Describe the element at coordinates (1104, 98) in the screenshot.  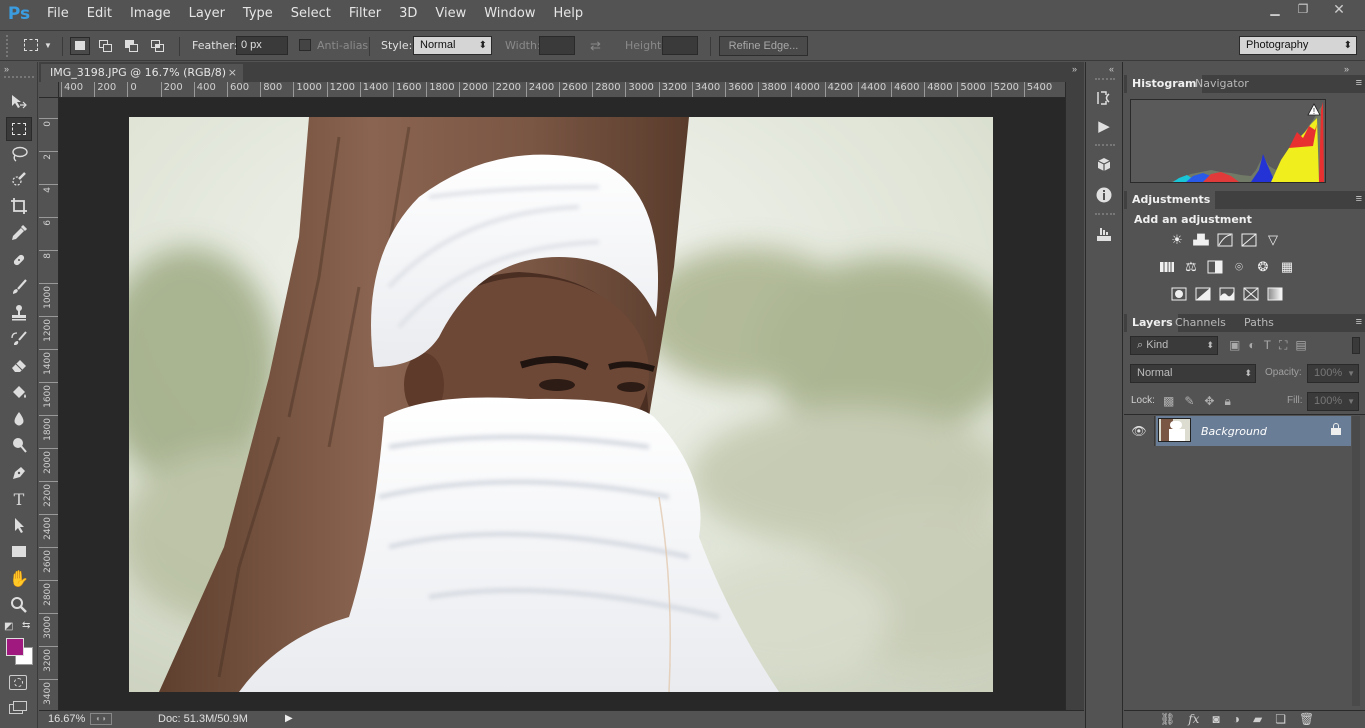
I see `history-panel-icon` at that location.